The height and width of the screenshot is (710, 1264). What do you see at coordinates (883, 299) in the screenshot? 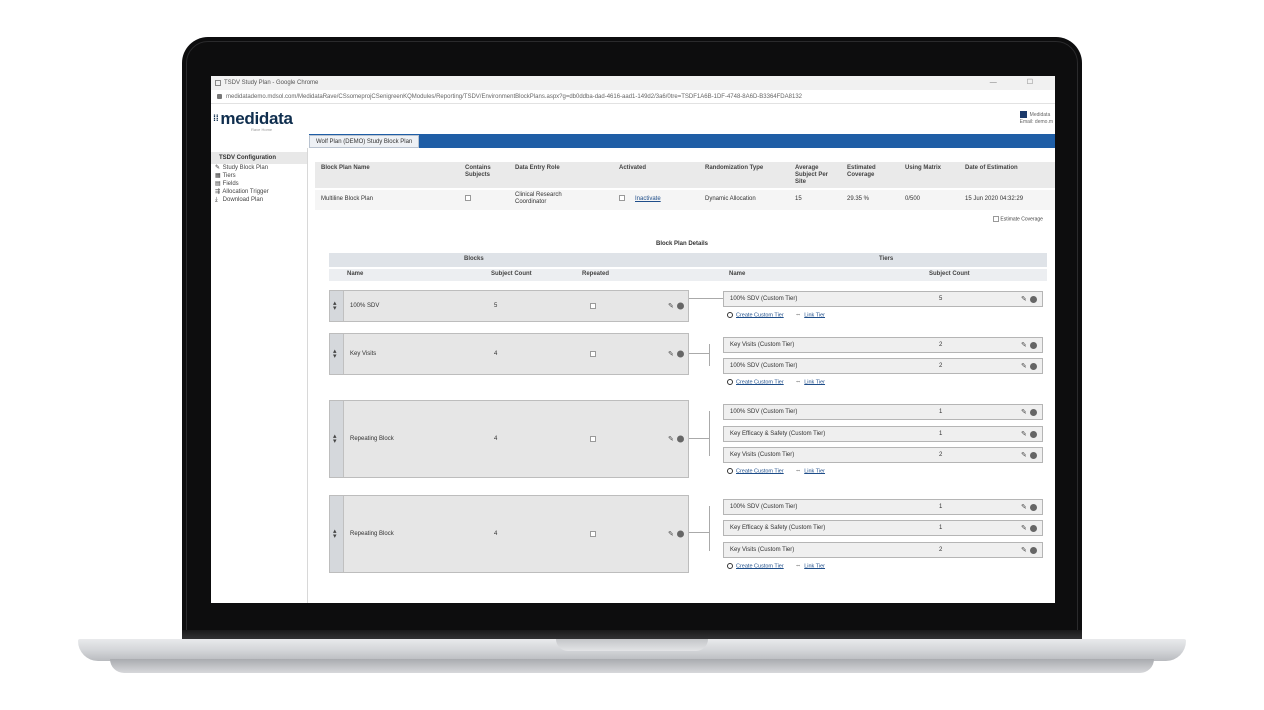
I see `tier-row: 100% SDV (Custom Tier) 5 ✎` at bounding box center [883, 299].